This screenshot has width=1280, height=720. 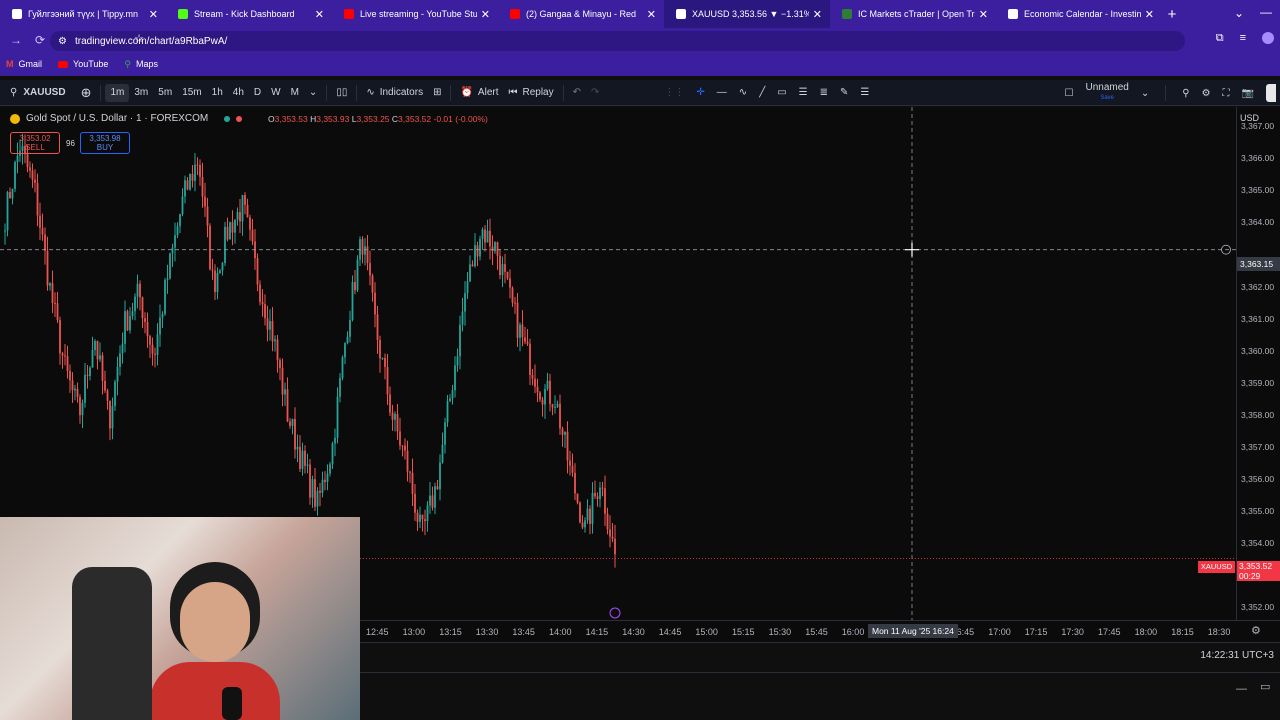 I want to click on extensions-icon: ⧉, so click(x=1220, y=38).